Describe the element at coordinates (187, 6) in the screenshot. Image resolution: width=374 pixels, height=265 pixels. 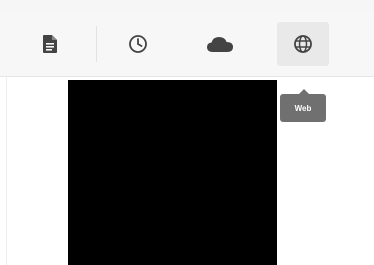
I see `top-strip` at that location.